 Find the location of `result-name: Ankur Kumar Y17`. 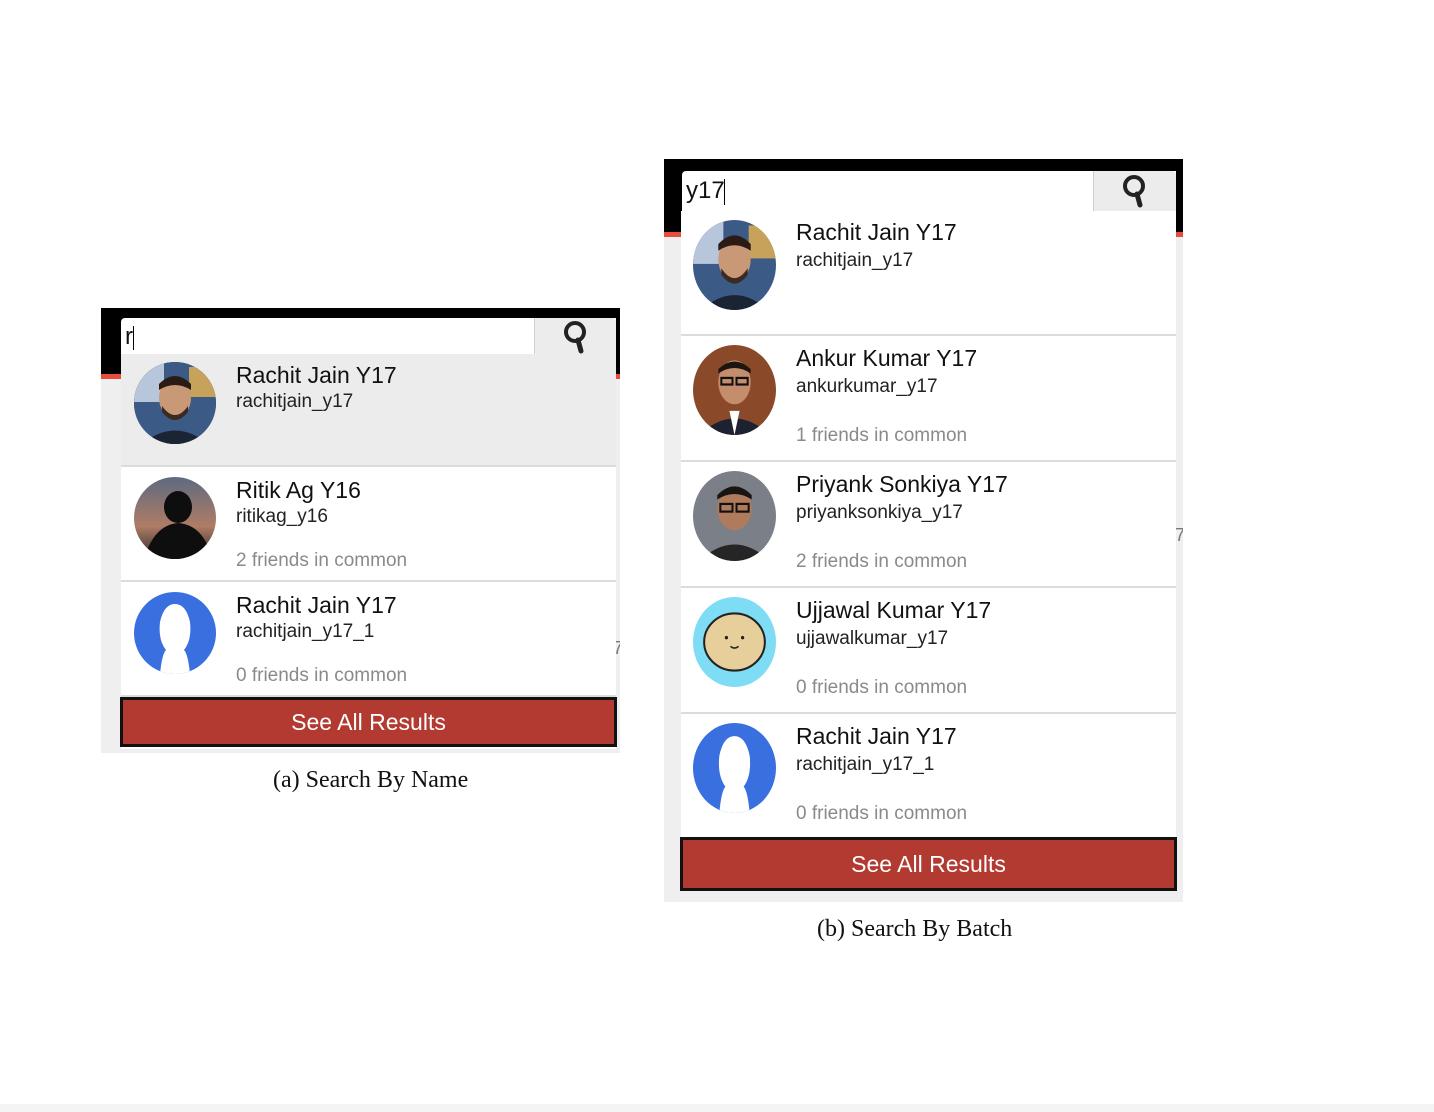

result-name: Ankur Kumar Y17 is located at coordinates (887, 358).